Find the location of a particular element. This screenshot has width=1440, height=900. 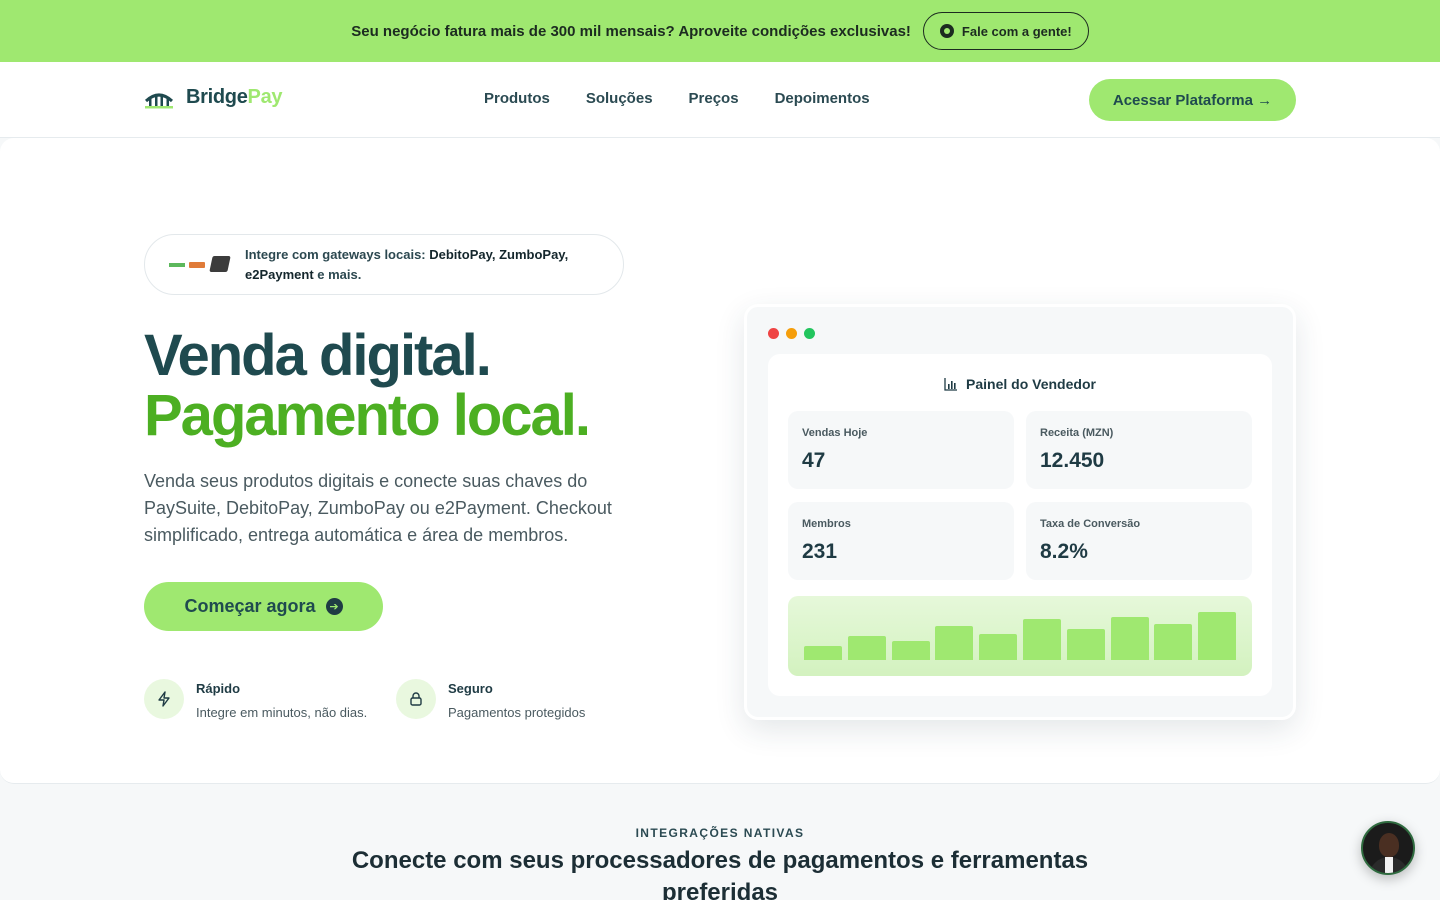

logo-text-pay: Pay is located at coordinates (265, 97).